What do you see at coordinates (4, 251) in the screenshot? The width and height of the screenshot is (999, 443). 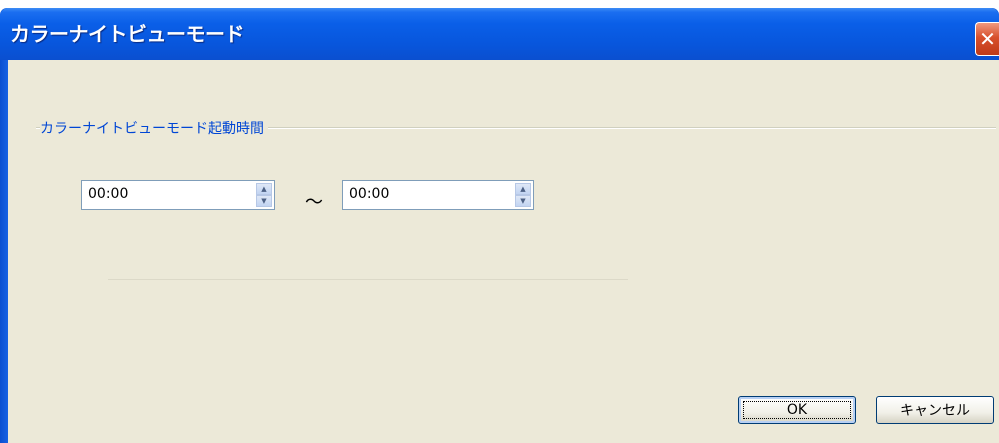 I see `window-left-border` at bounding box center [4, 251].